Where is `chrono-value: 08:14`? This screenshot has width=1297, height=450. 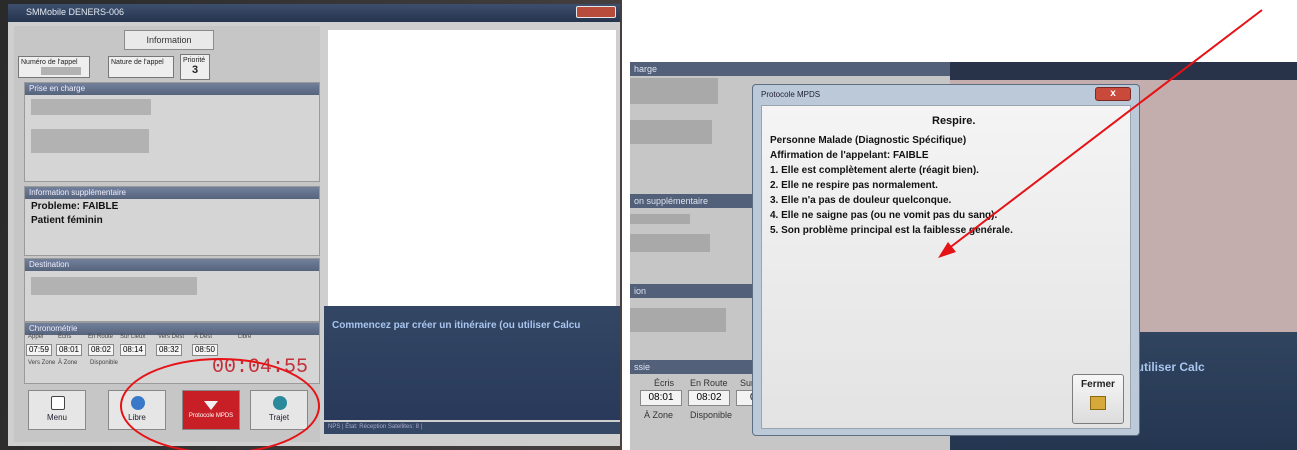
chrono-value: 08:14 is located at coordinates (133, 350).